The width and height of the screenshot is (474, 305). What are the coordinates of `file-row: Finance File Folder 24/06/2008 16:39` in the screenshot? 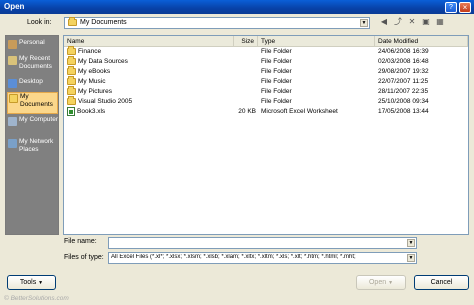 It's located at (266, 50).